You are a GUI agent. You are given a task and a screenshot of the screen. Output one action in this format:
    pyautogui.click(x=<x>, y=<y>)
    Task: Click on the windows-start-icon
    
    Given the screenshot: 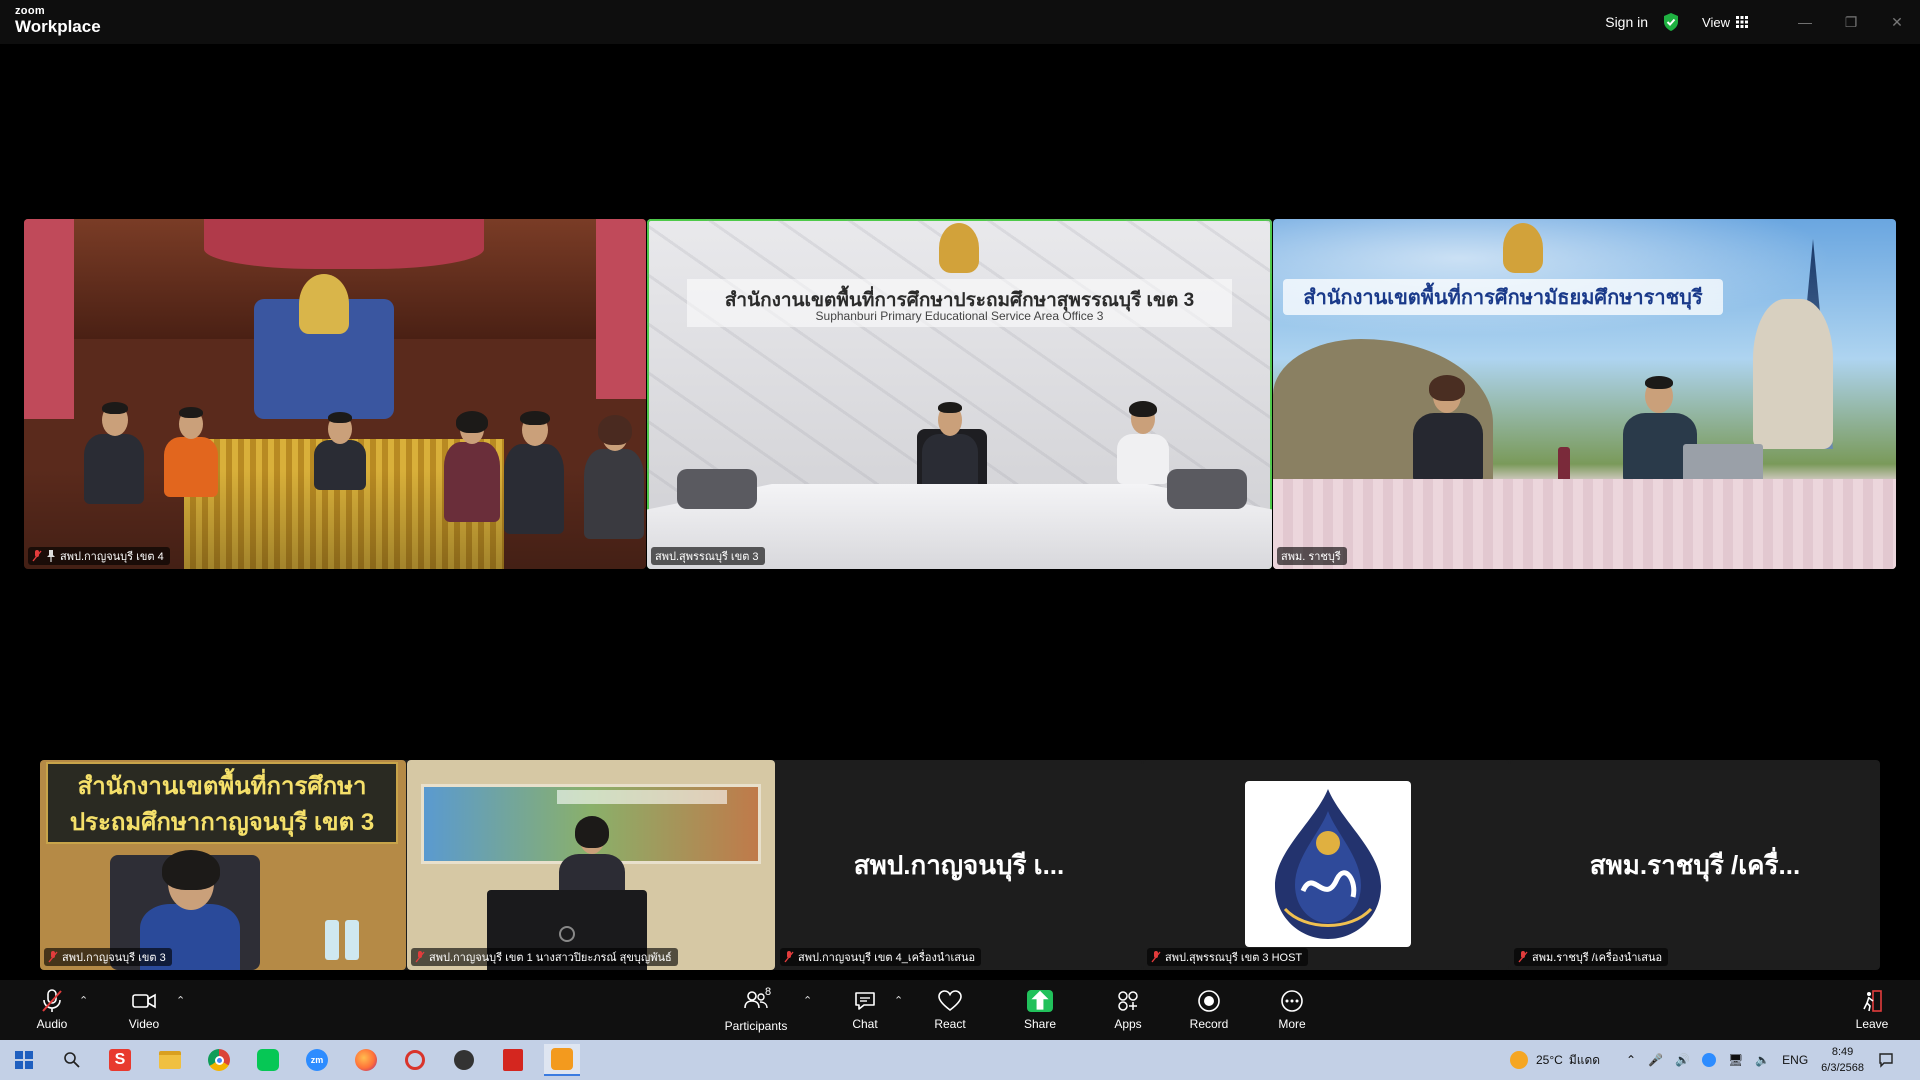 What is the action you would take?
    pyautogui.click(x=24, y=1060)
    